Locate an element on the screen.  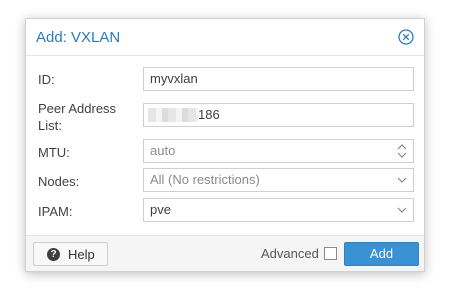
help-button: ? Help is located at coordinates (70, 254).